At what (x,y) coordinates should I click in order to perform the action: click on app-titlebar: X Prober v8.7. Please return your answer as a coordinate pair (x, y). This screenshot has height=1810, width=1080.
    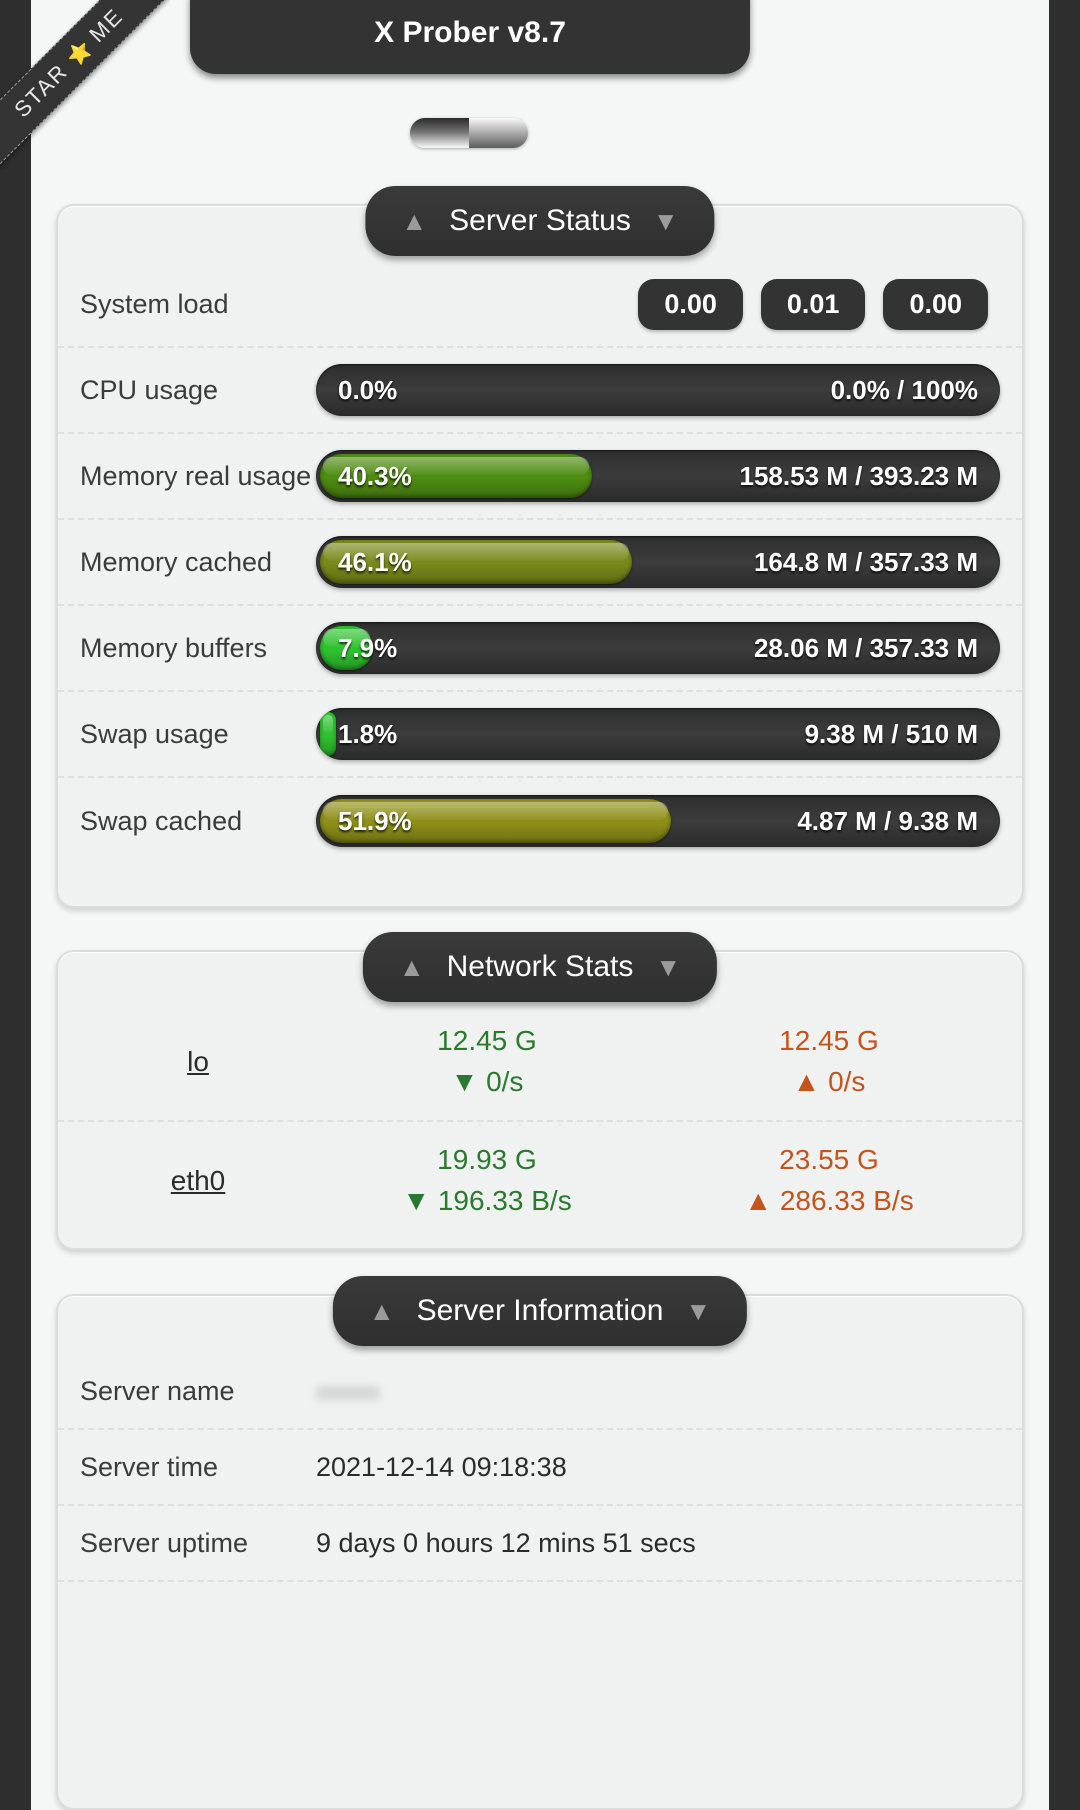
    Looking at the image, I should click on (470, 37).